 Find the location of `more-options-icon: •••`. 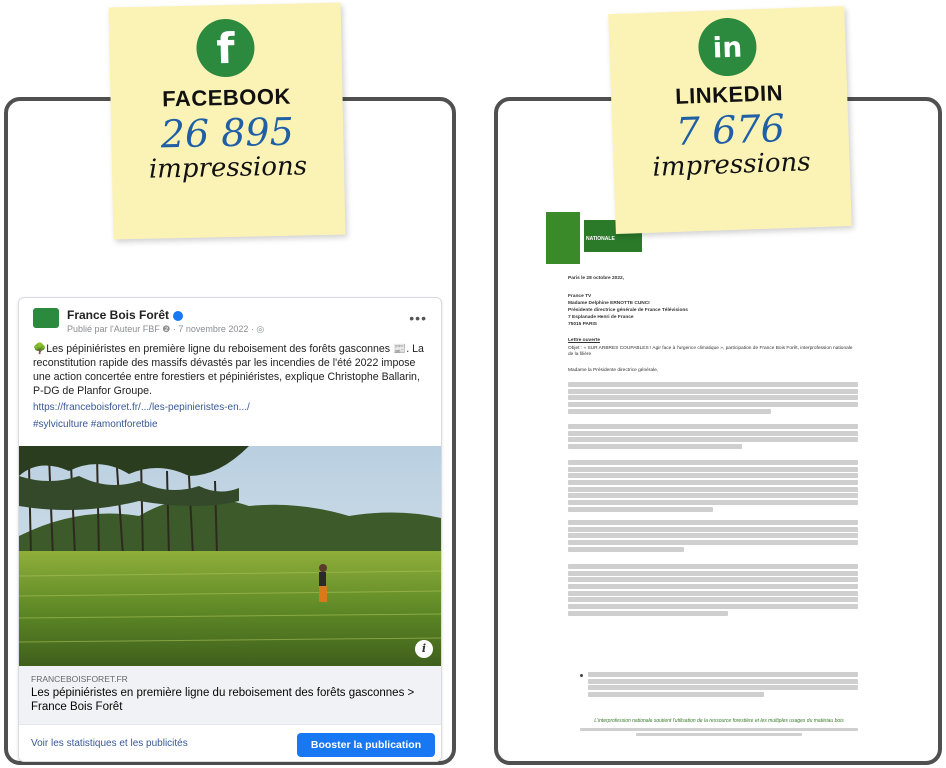

more-options-icon: ••• is located at coordinates (418, 318).